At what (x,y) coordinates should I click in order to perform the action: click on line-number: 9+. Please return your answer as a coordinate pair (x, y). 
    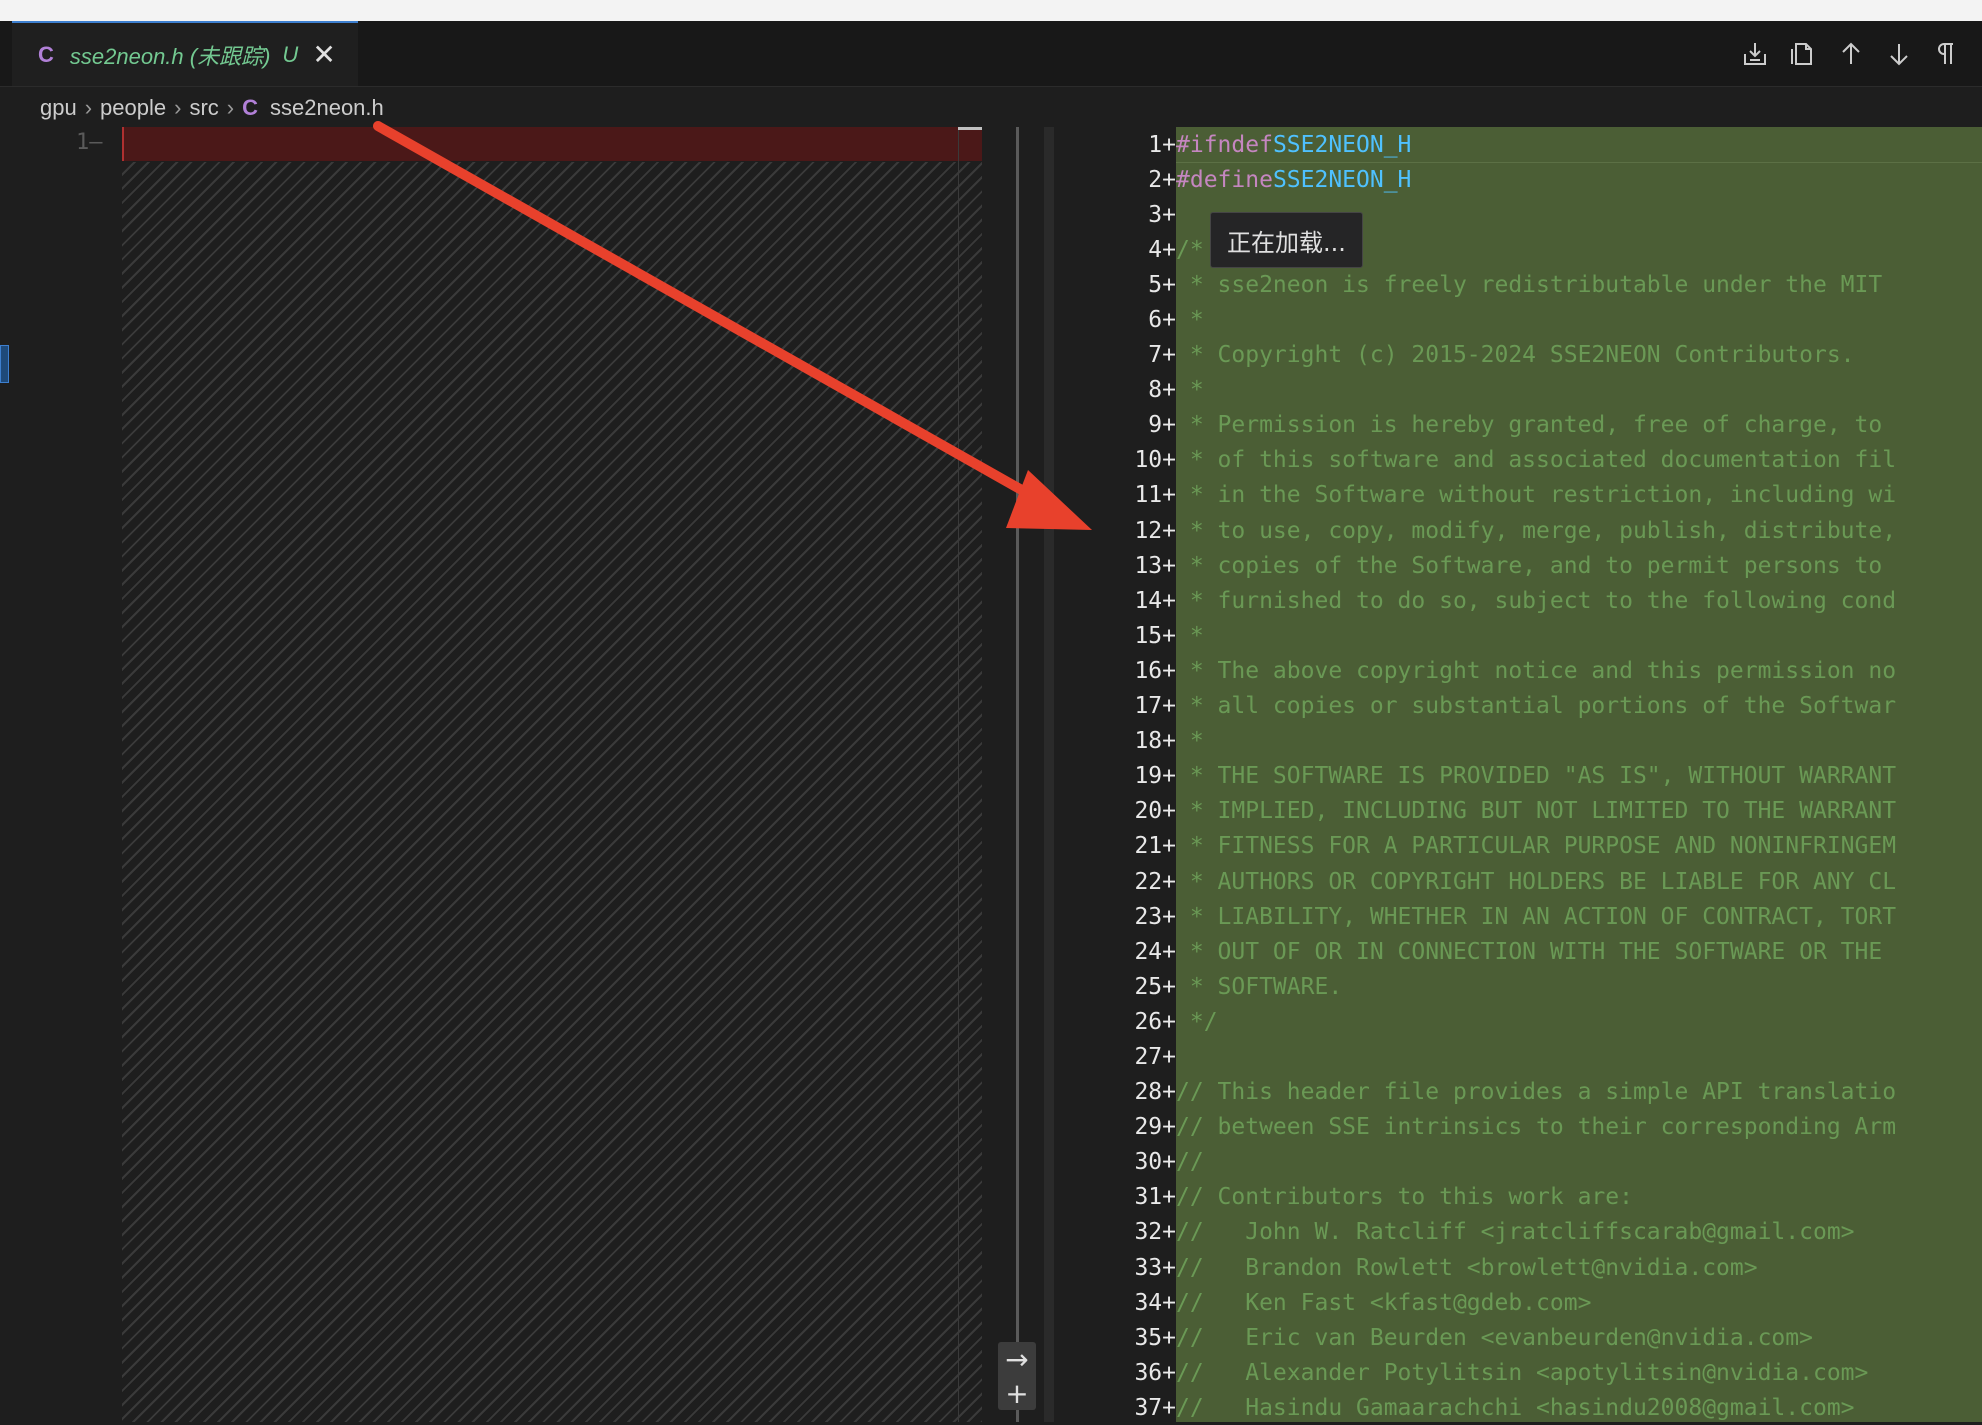
    Looking at the image, I should click on (1162, 425).